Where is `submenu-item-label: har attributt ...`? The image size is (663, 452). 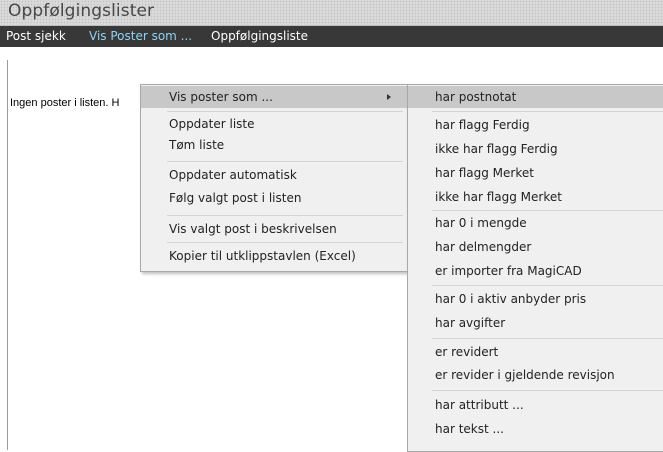 submenu-item-label: har attributt ... is located at coordinates (479, 405).